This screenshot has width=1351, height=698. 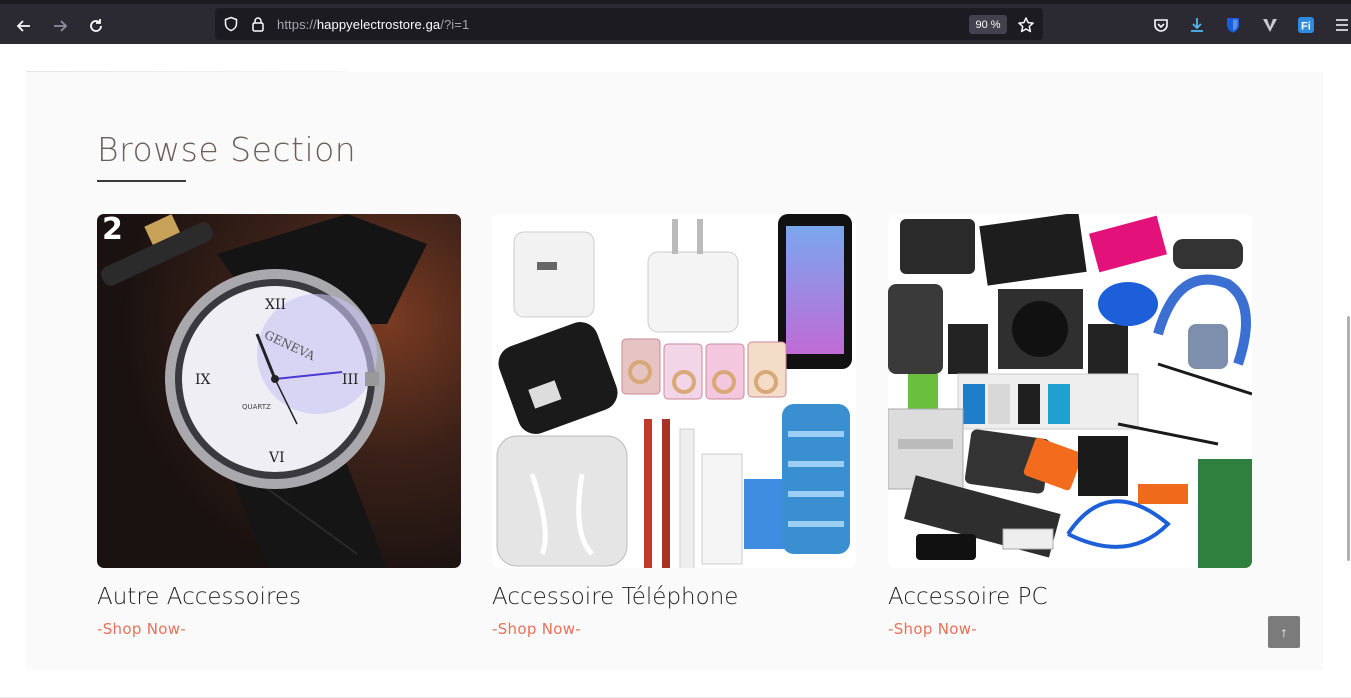 I want to click on shop-now-link-accessoire-pc: -Shop Now-, so click(x=932, y=629).